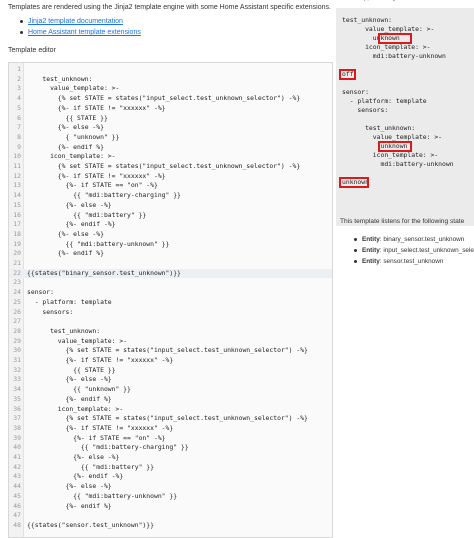 Image resolution: width=474 pixels, height=538 pixels. Describe the element at coordinates (170, 371) in the screenshot. I see `code-line: 32 {{ STATE }}` at that location.